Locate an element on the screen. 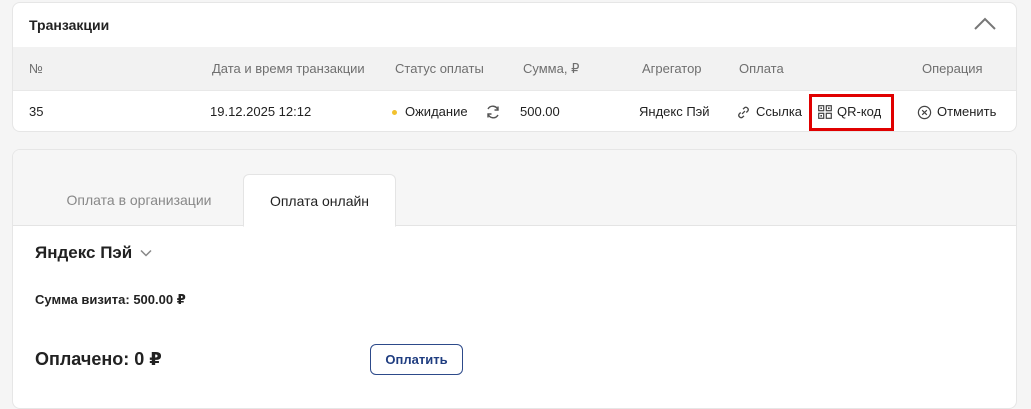 This screenshot has width=1031, height=409. payment-link-label: Ссылка is located at coordinates (779, 111).